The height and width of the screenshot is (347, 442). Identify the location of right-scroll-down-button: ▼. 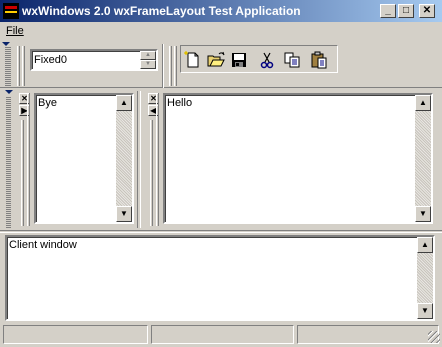
(423, 214).